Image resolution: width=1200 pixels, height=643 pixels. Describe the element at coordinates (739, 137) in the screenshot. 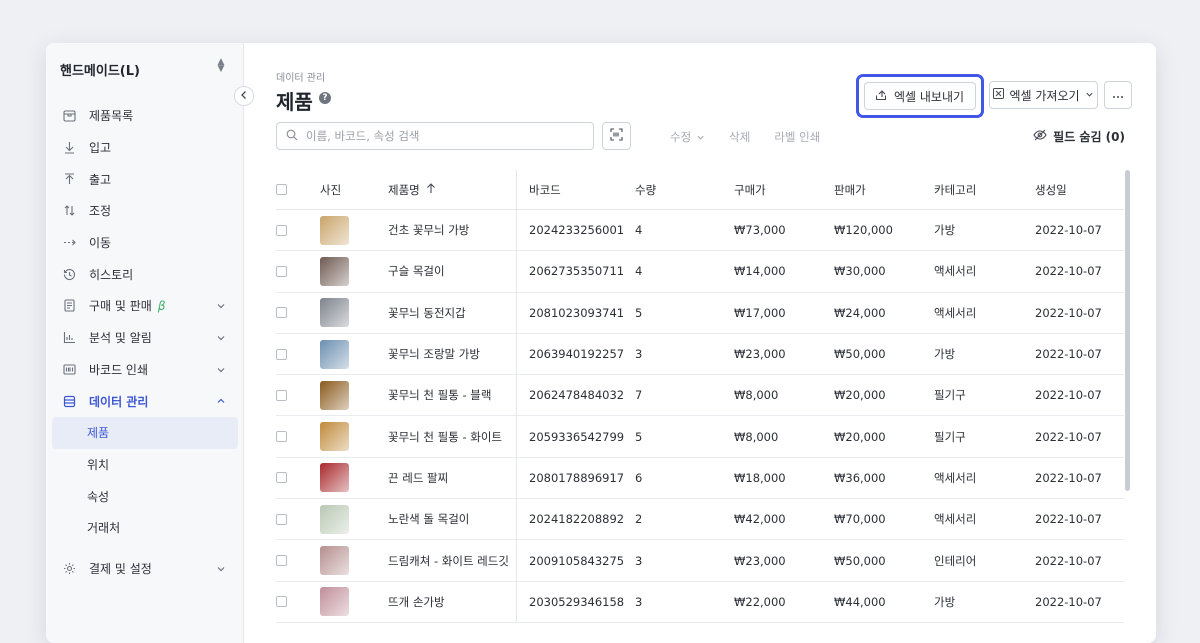

I see `delete-button: 삭제` at that location.